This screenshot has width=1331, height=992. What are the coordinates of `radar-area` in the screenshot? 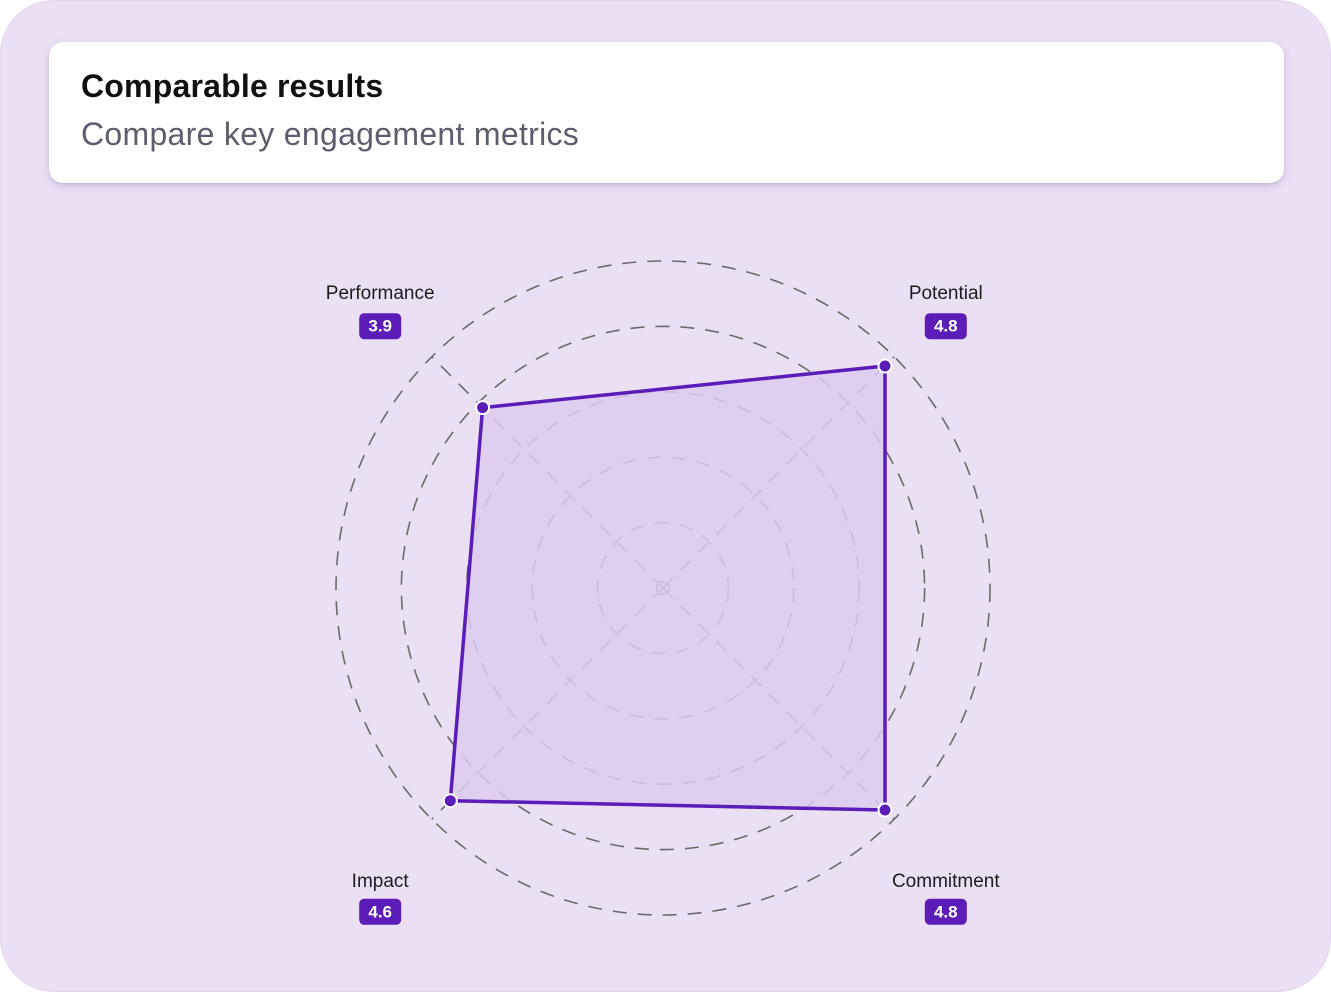 It's located at (667, 588).